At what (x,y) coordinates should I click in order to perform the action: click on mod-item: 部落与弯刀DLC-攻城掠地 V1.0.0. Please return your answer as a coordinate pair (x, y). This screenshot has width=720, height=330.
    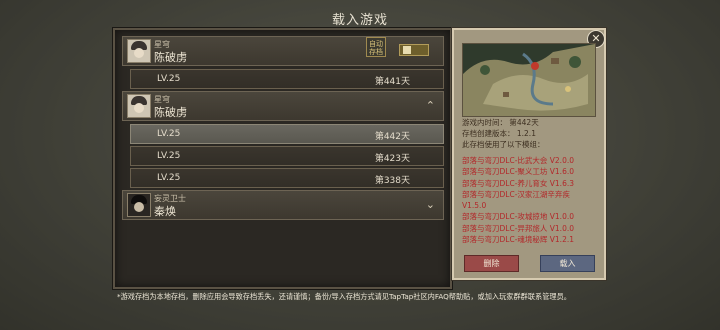
    Looking at the image, I should click on (518, 217).